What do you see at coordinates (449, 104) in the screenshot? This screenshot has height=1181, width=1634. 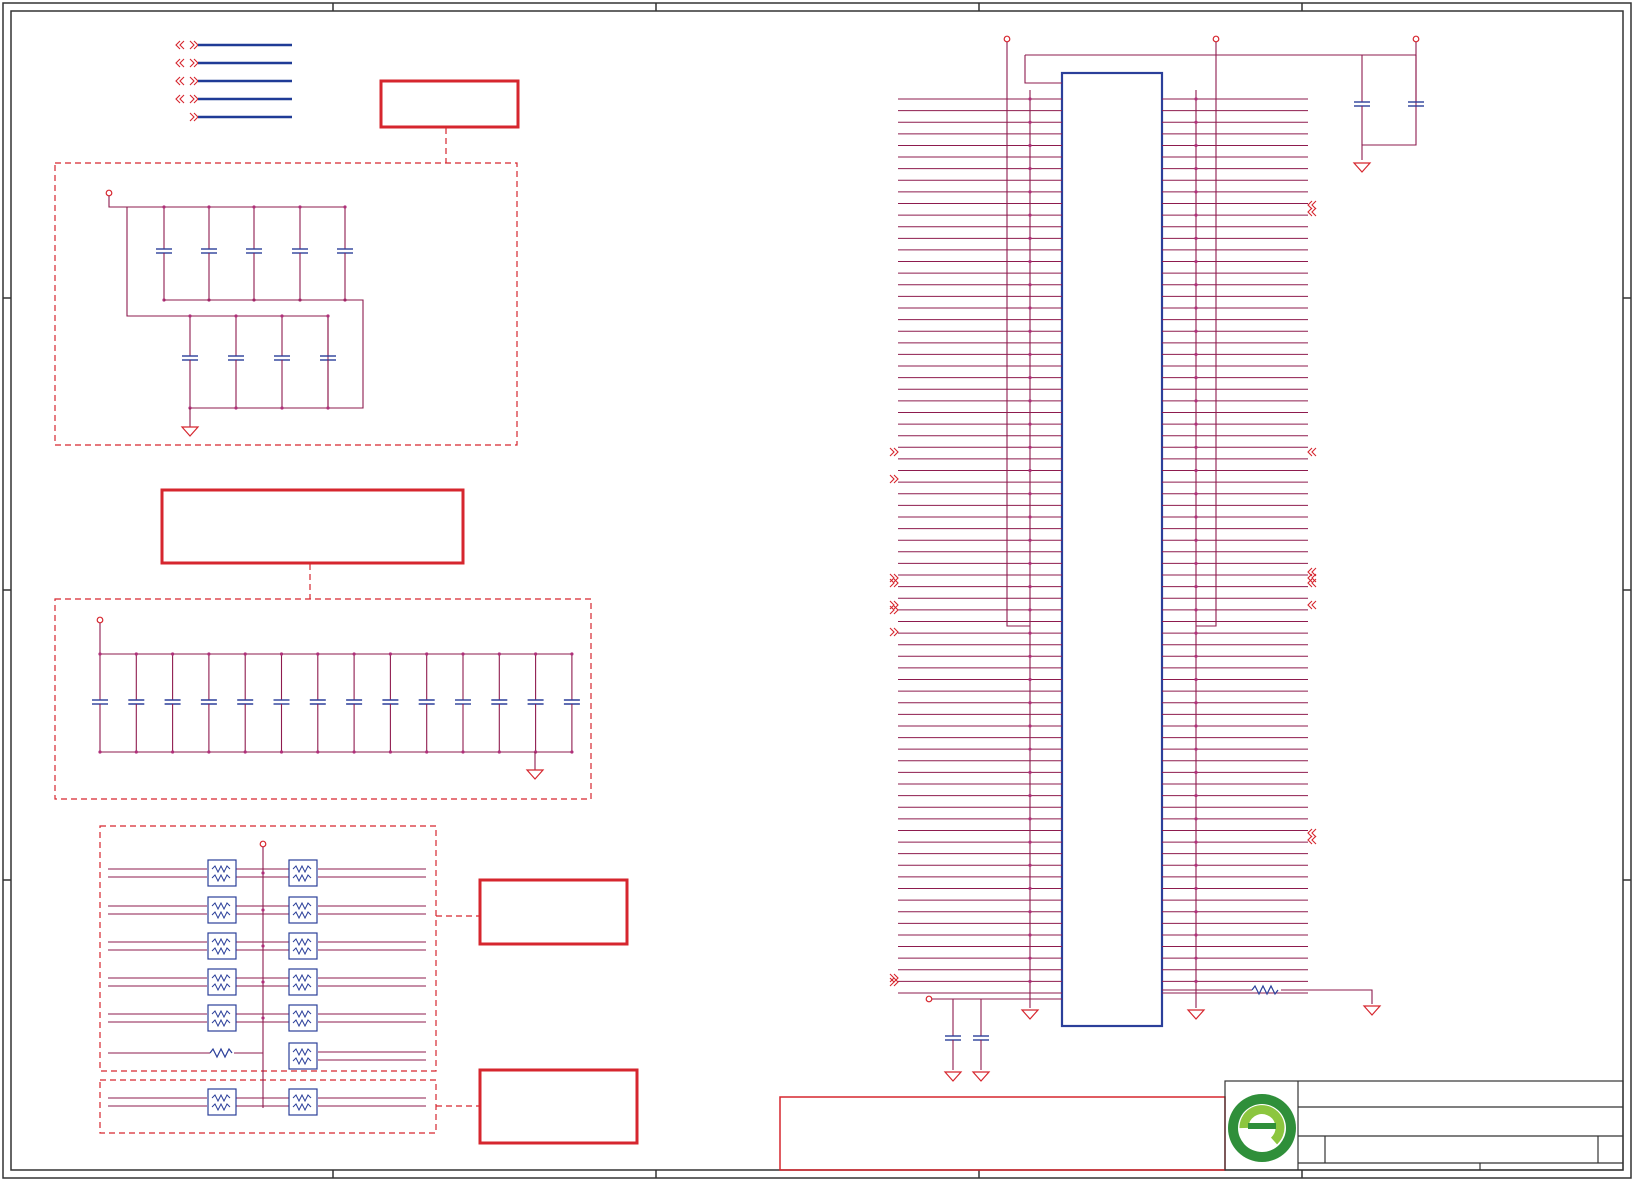 I see `note-box-top` at bounding box center [449, 104].